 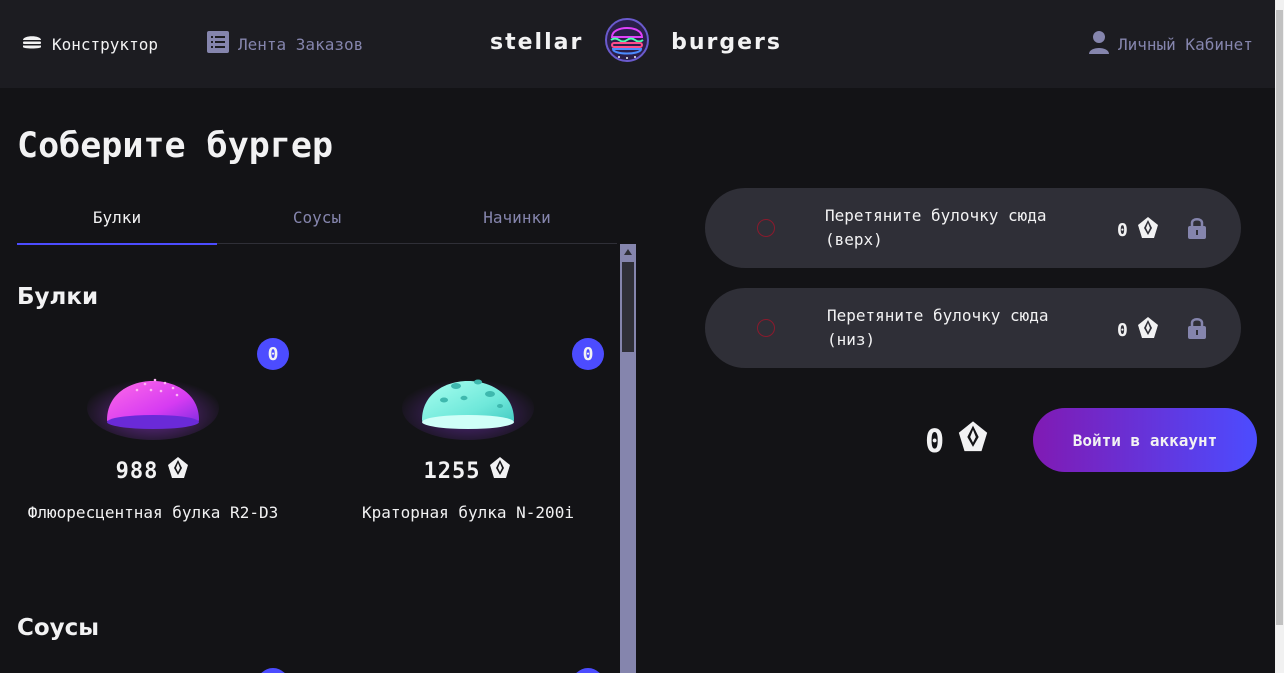 What do you see at coordinates (32, 44) in the screenshot?
I see `burger-icon` at bounding box center [32, 44].